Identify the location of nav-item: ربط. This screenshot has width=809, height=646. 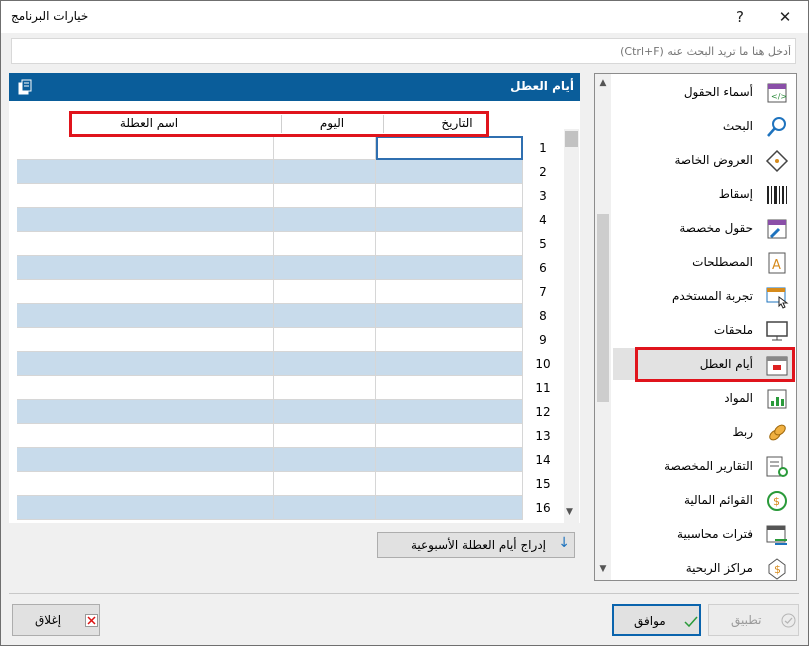
(704, 432).